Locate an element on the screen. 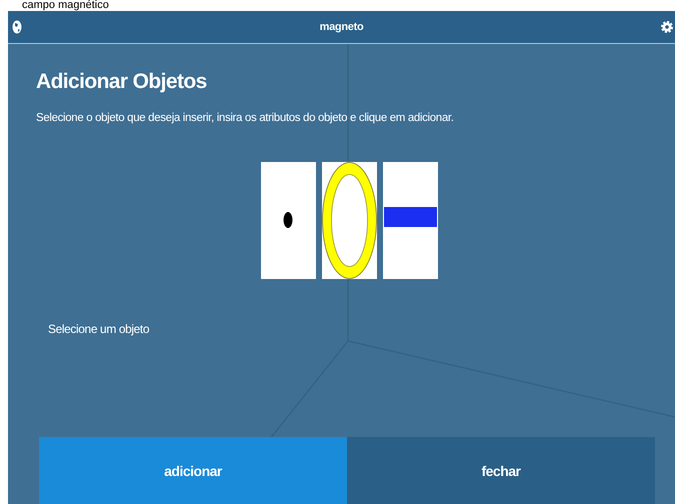 This screenshot has width=675, height=504. instruction-text: Selecione o objeto que deseja inserir, insira os atributos do objeto e clique em adicionar. is located at coordinates (245, 118).